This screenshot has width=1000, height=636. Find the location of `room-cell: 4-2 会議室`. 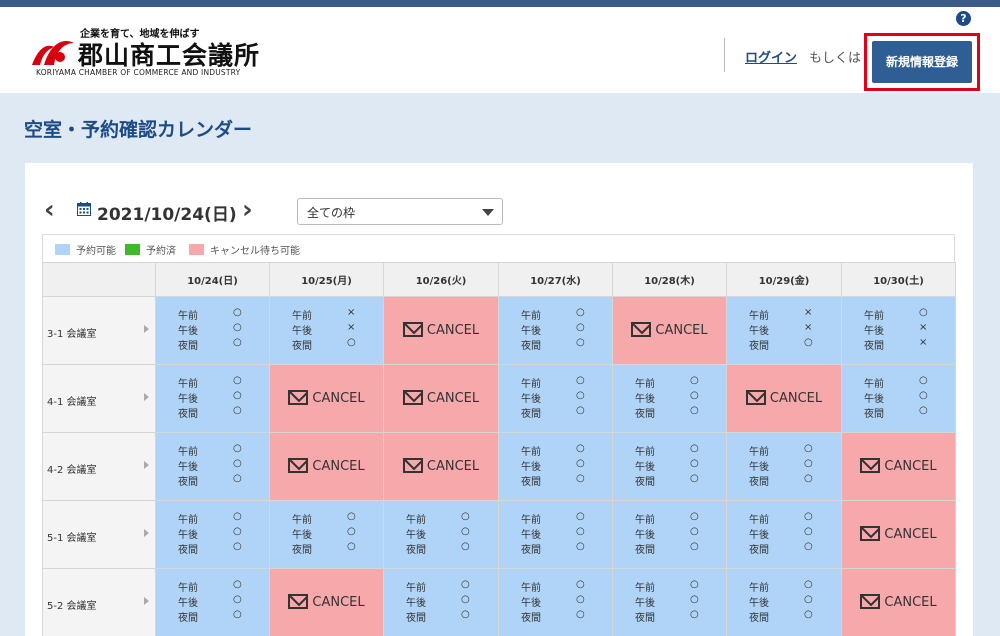

room-cell: 4-2 会議室 is located at coordinates (99, 466).